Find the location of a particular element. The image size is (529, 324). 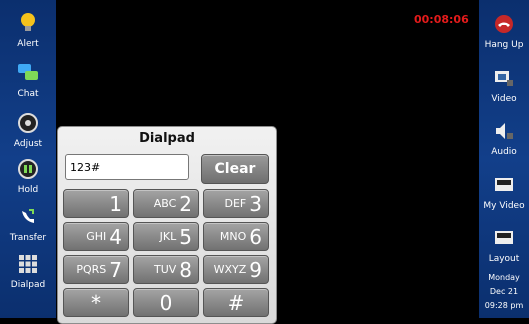

time-text: 09:28 pm is located at coordinates (504, 305).